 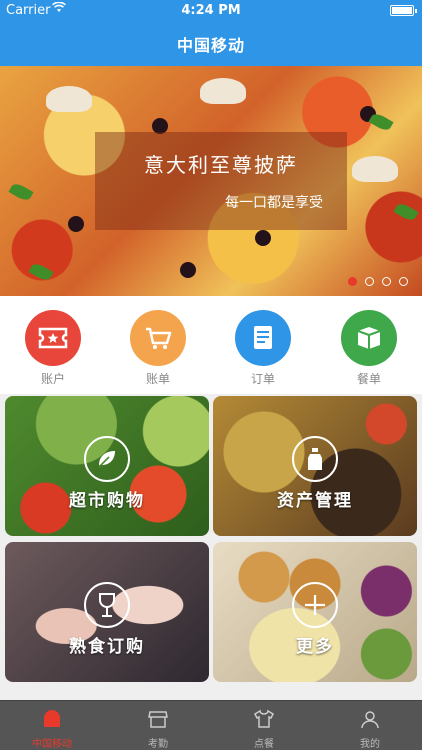 I want to click on tile-label: 熟食订购, so click(x=107, y=647).